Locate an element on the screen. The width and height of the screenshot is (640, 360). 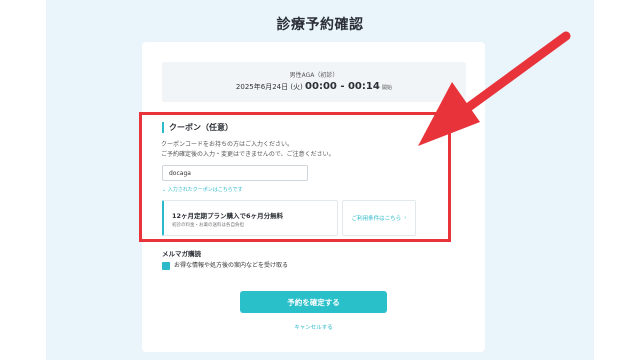
booking-plan: 男性AGA（初診） is located at coordinates (314, 75).